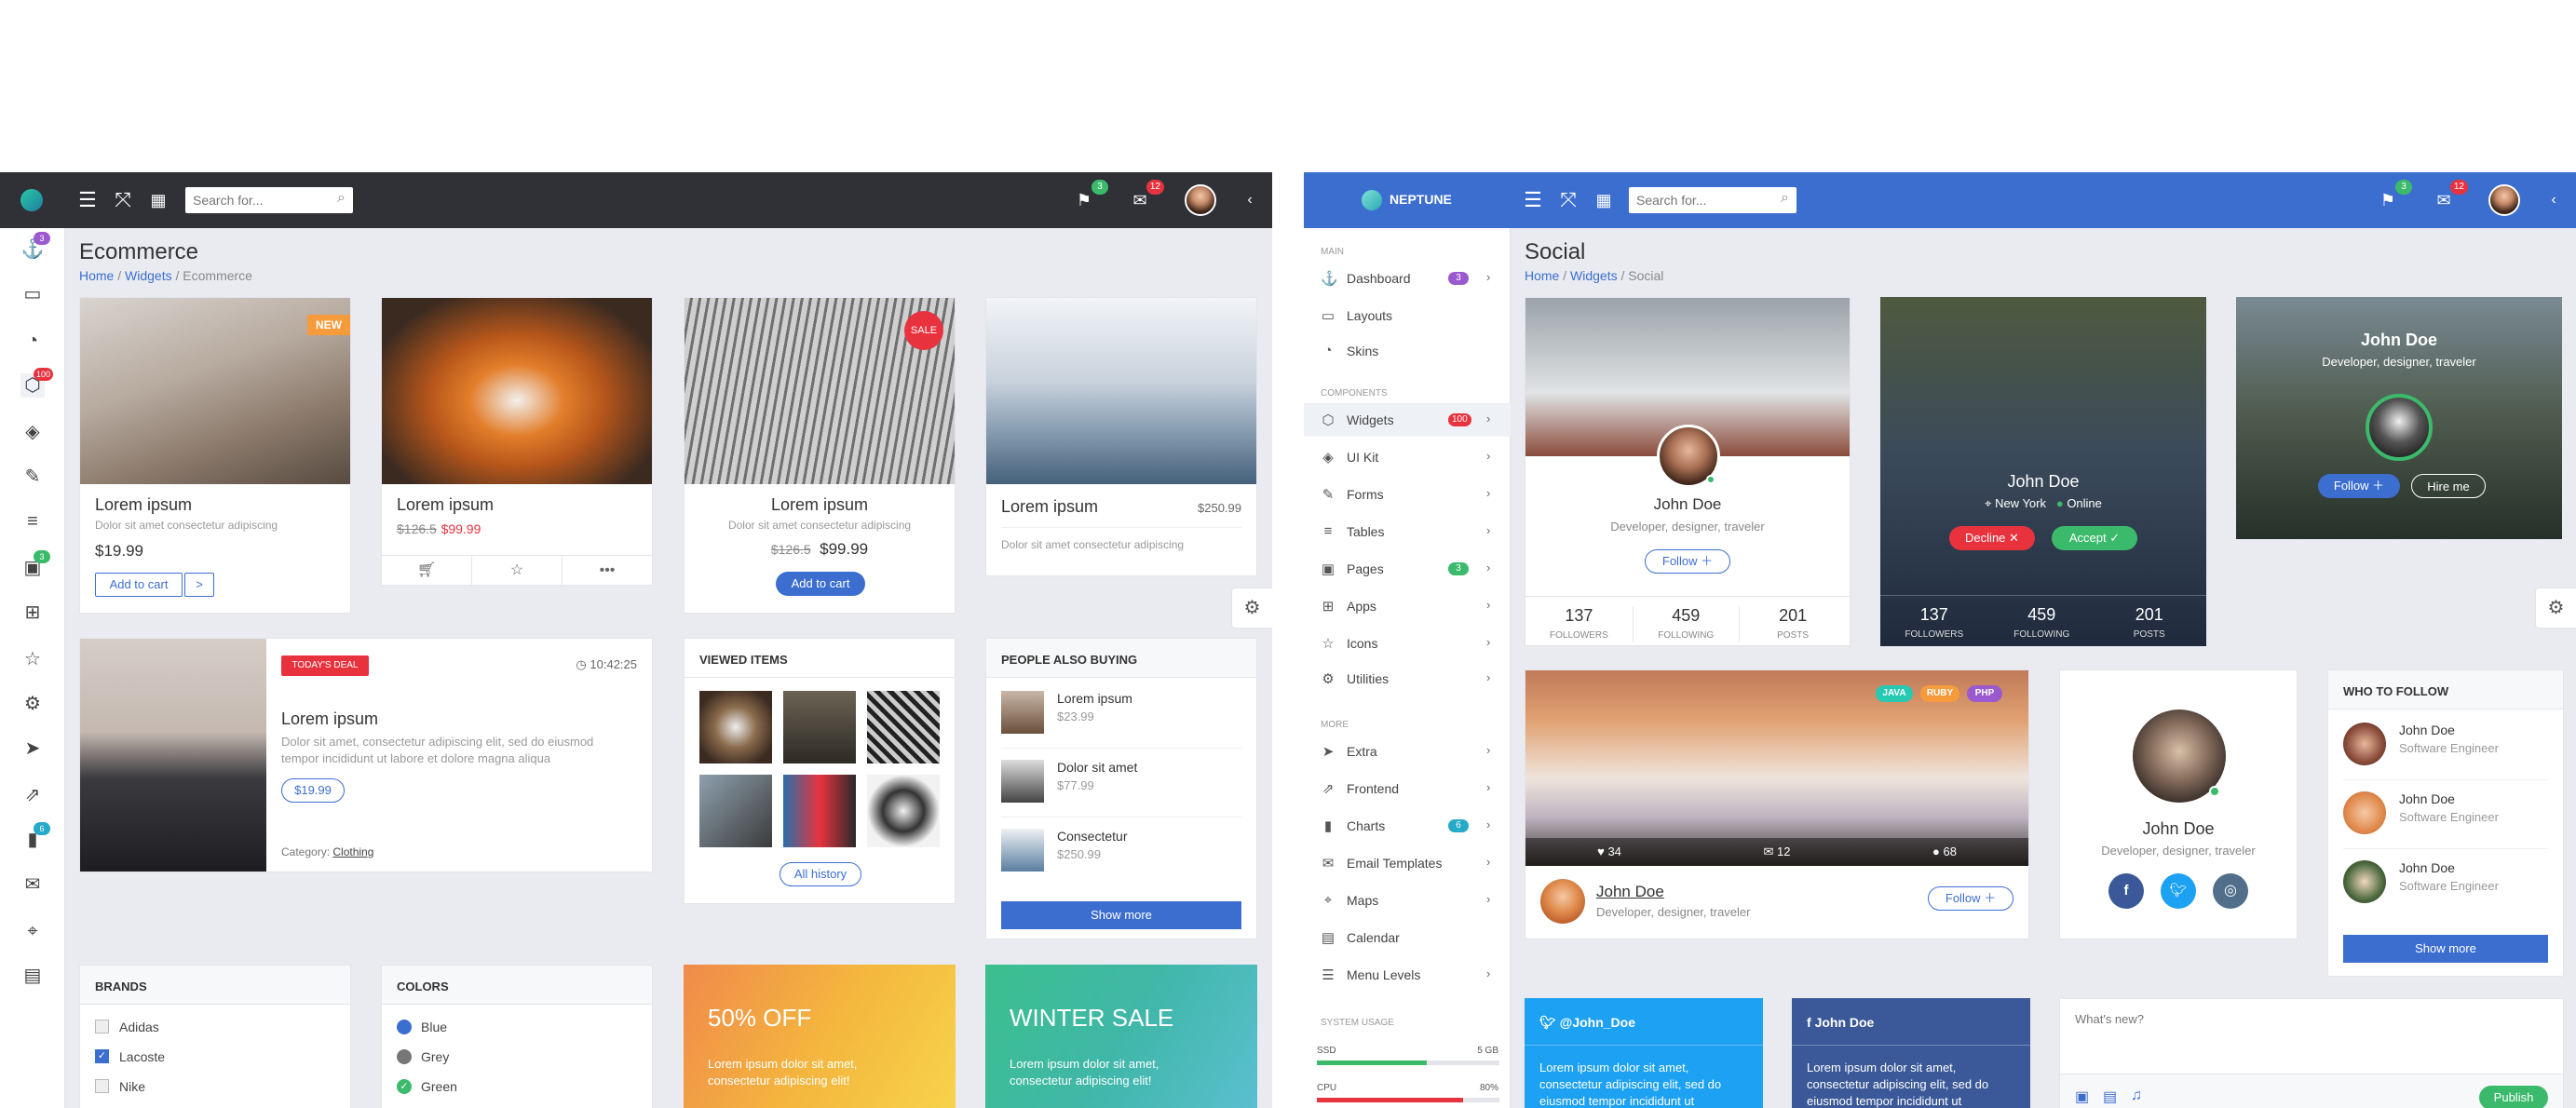 The width and height of the screenshot is (2576, 1108). What do you see at coordinates (1407, 975) in the screenshot?
I see `sidebar-item-menu-levels: ☰ Menu Levels ›` at bounding box center [1407, 975].